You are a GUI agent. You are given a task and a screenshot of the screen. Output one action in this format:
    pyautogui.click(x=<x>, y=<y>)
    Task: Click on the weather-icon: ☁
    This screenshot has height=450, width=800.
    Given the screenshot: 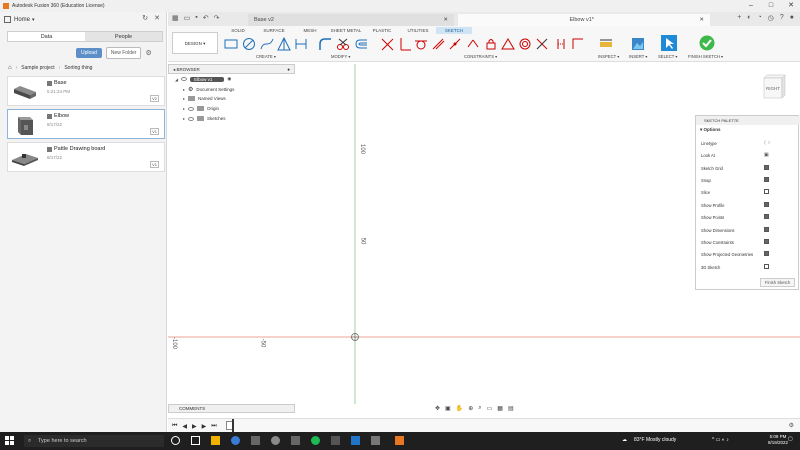 What is the action you would take?
    pyautogui.click(x=624, y=440)
    